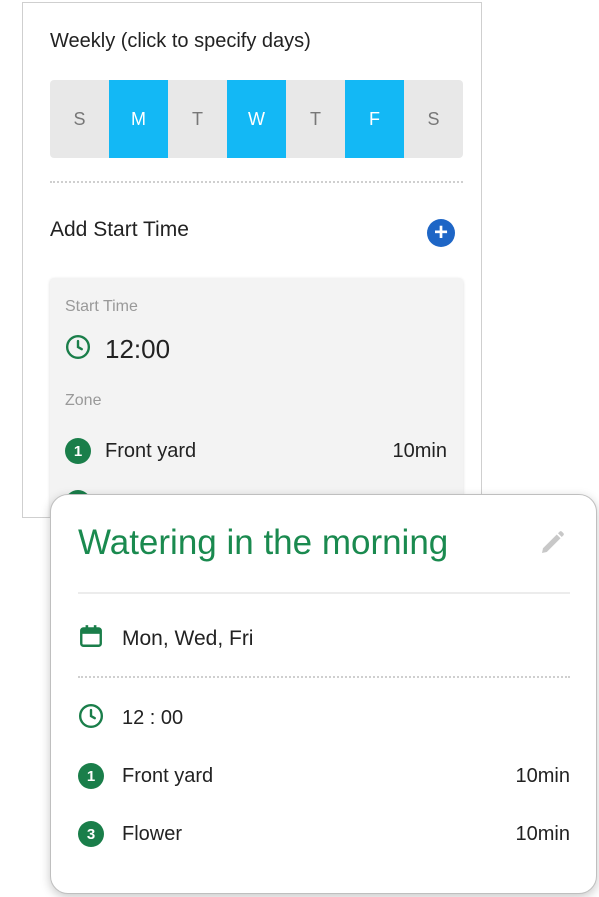 This screenshot has width=599, height=897. I want to click on day-tuesday: T, so click(197, 119).